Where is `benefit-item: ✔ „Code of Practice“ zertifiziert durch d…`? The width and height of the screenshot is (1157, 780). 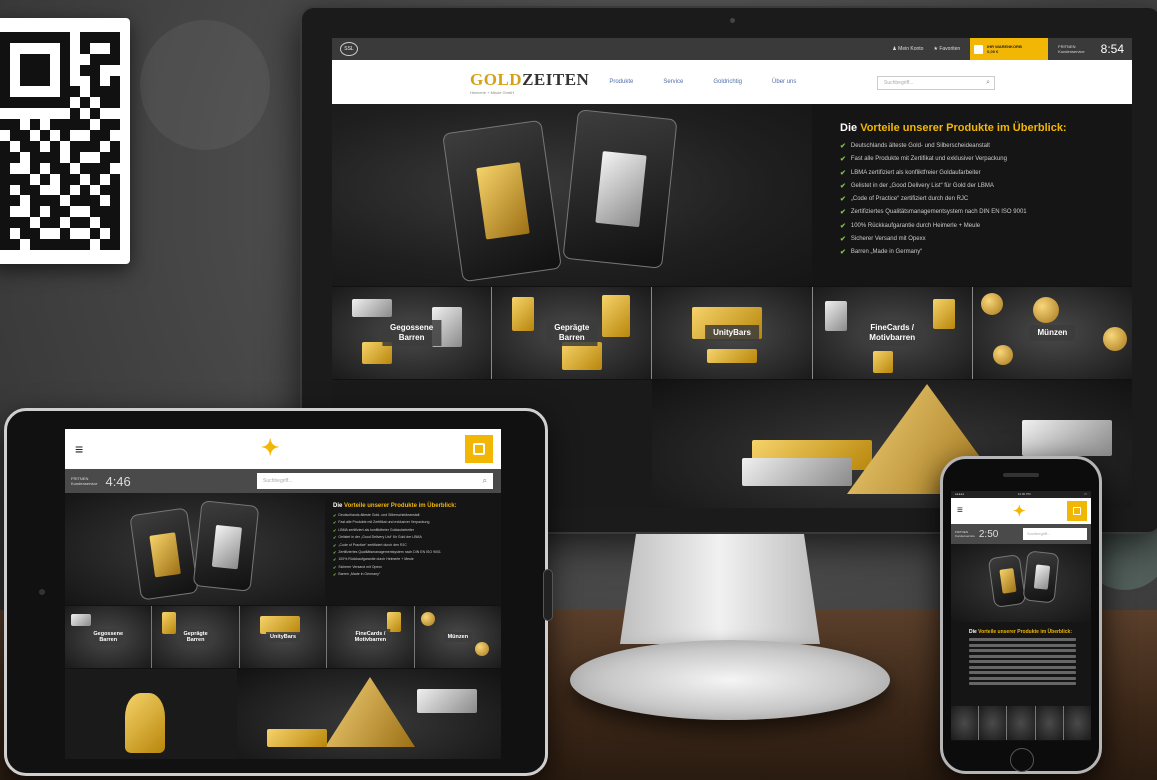
benefit-item: ✔ „Code of Practice“ zertifiziert durch d… is located at coordinates (986, 199).